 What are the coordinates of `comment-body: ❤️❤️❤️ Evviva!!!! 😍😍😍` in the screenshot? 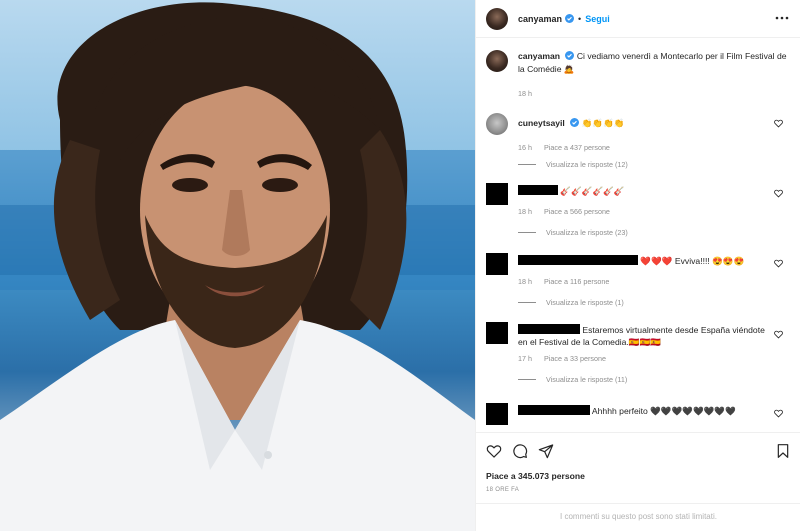 It's located at (645, 261).